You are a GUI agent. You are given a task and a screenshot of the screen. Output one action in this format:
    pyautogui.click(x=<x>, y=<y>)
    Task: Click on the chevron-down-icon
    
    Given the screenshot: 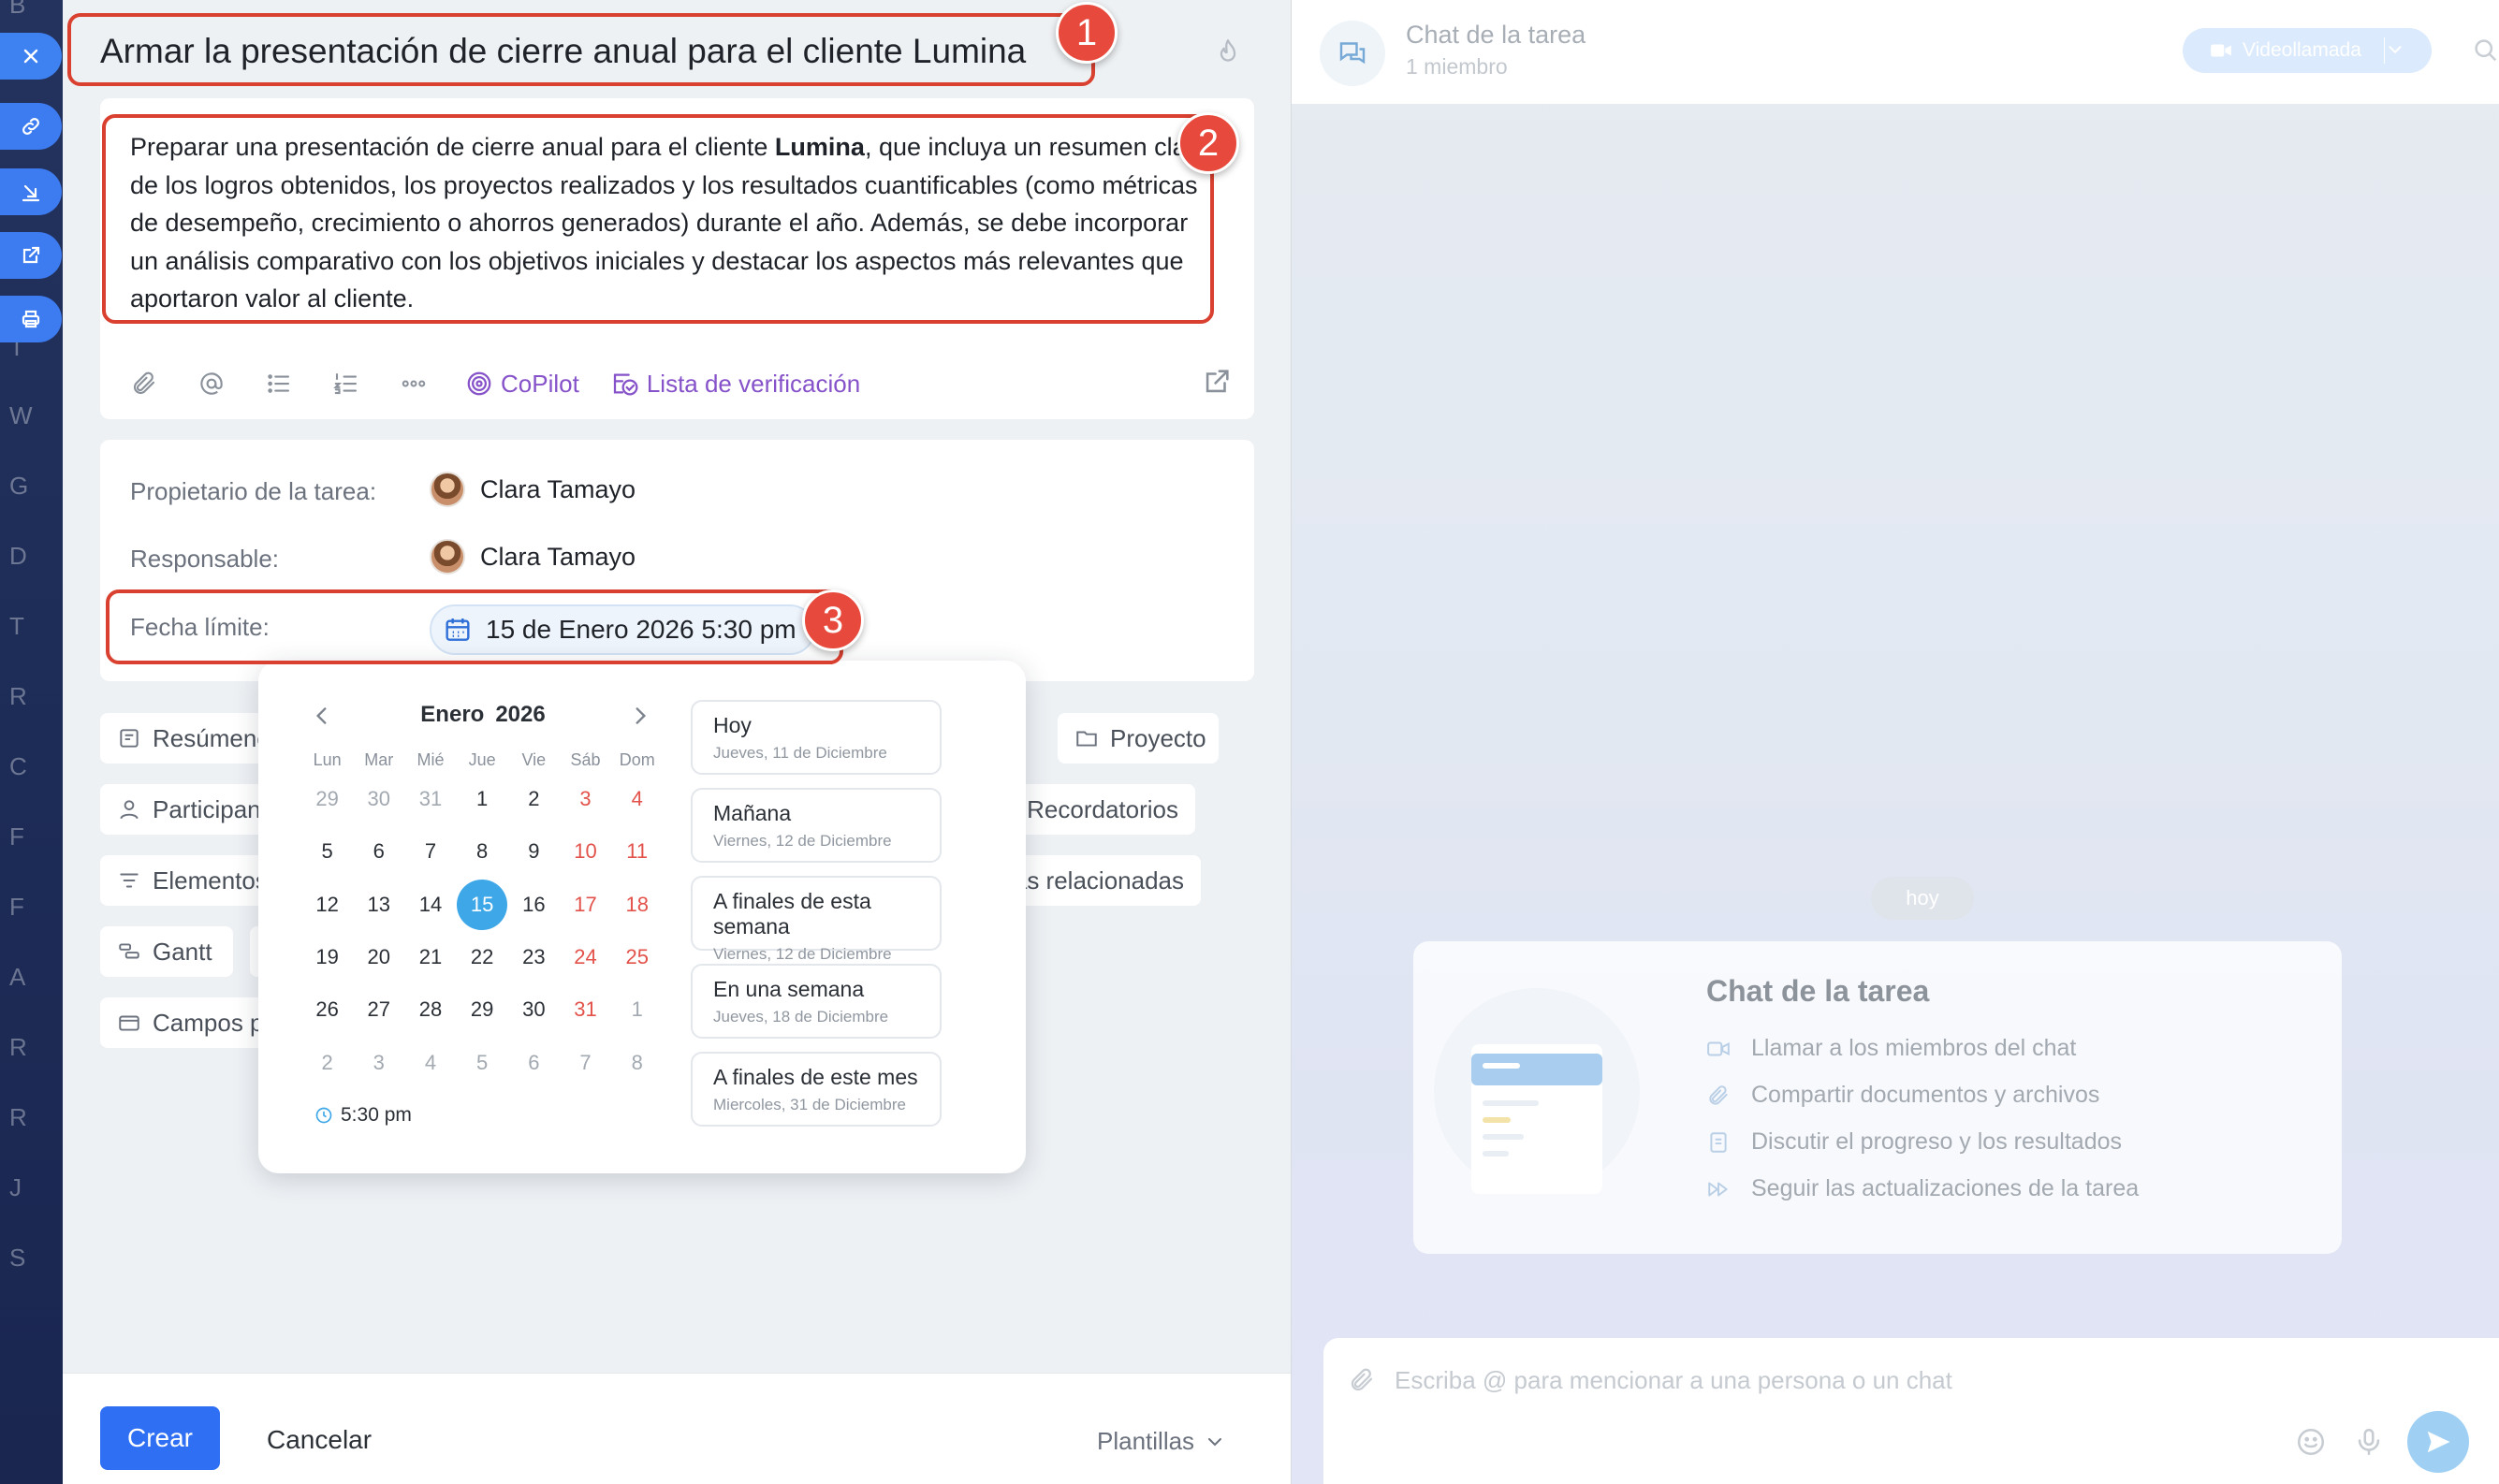 What is the action you would take?
    pyautogui.click(x=2395, y=49)
    